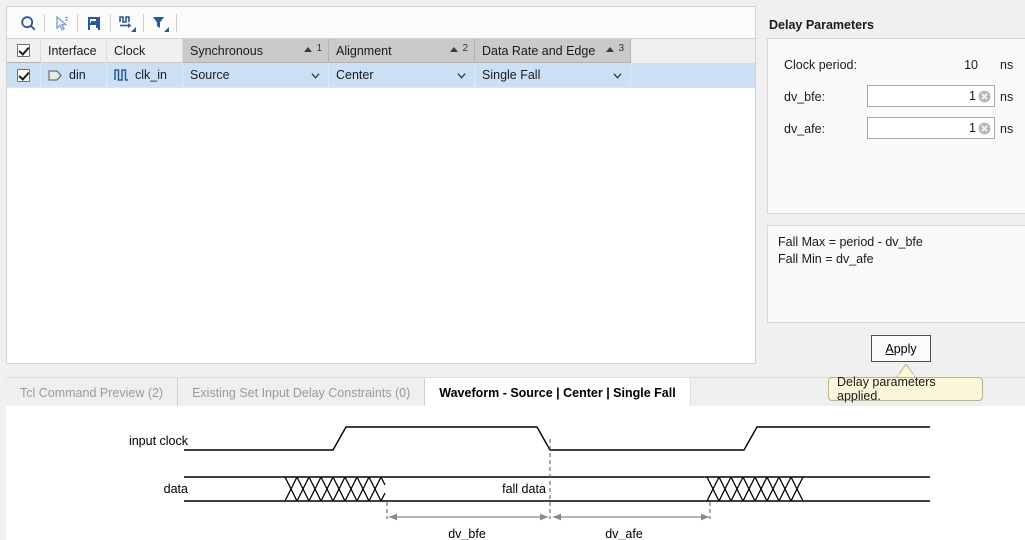 This screenshot has height=540, width=1025. I want to click on column-header-alignment-label: Alignment, so click(364, 50).